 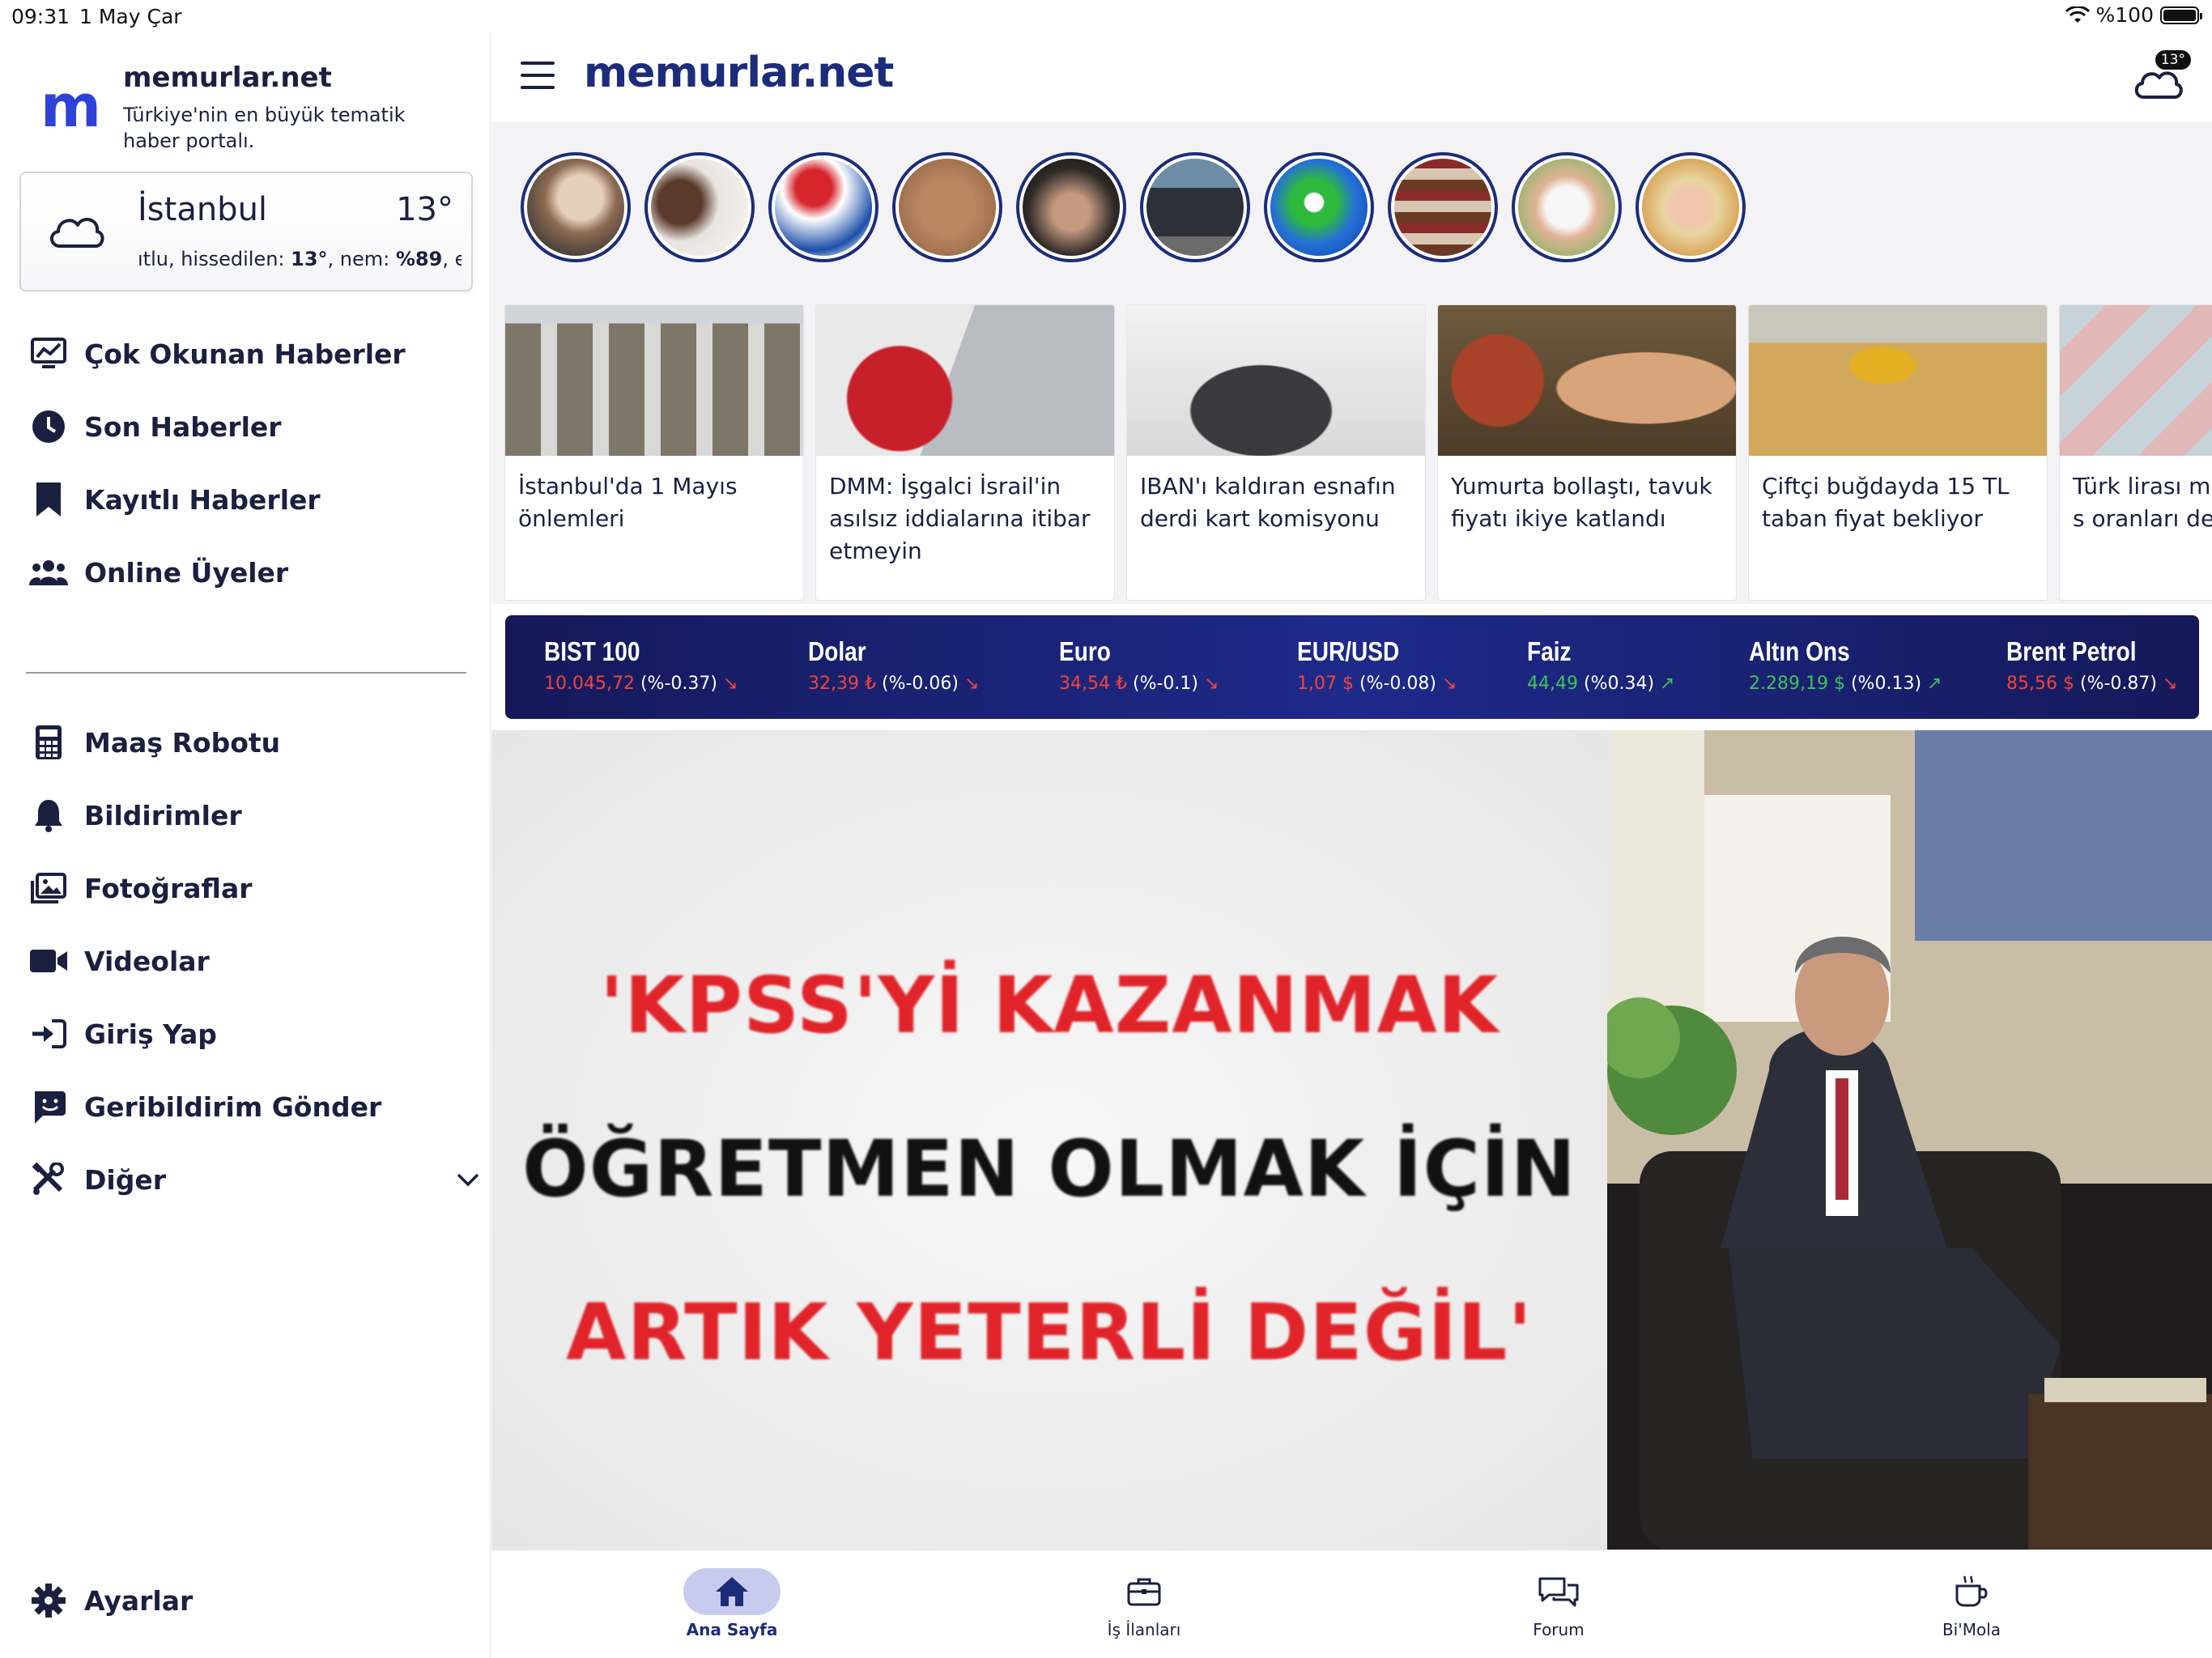 I want to click on brand-logo-icon: m, so click(x=71, y=106).